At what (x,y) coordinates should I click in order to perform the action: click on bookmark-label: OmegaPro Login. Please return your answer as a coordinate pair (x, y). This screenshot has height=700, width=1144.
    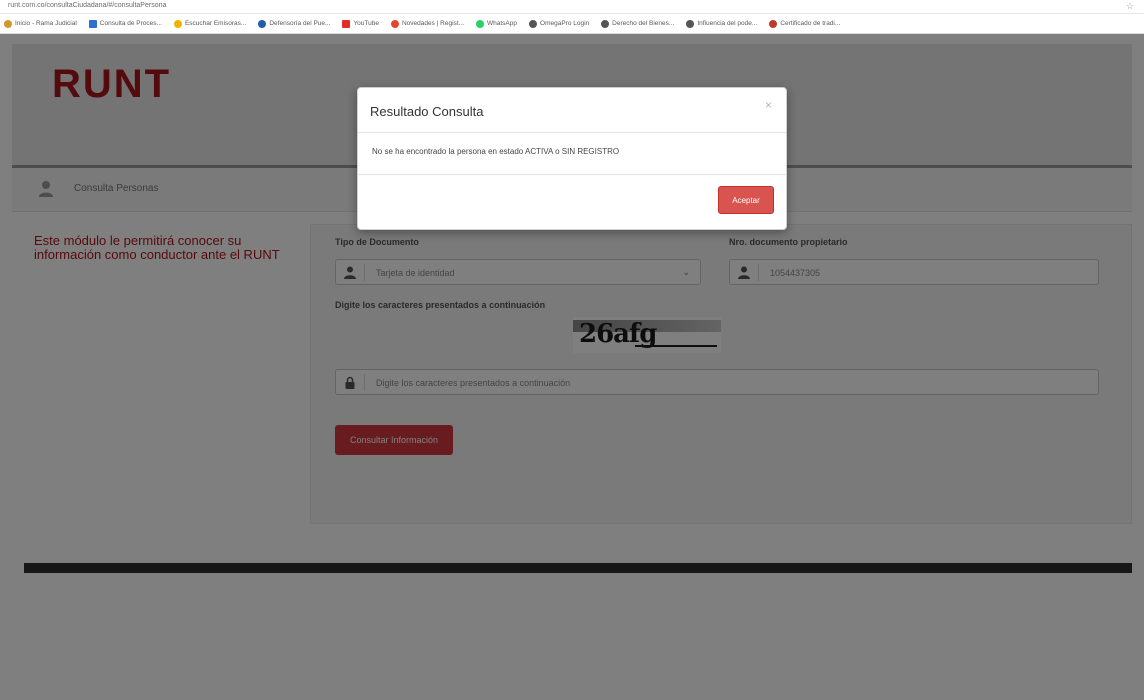
    Looking at the image, I should click on (565, 23).